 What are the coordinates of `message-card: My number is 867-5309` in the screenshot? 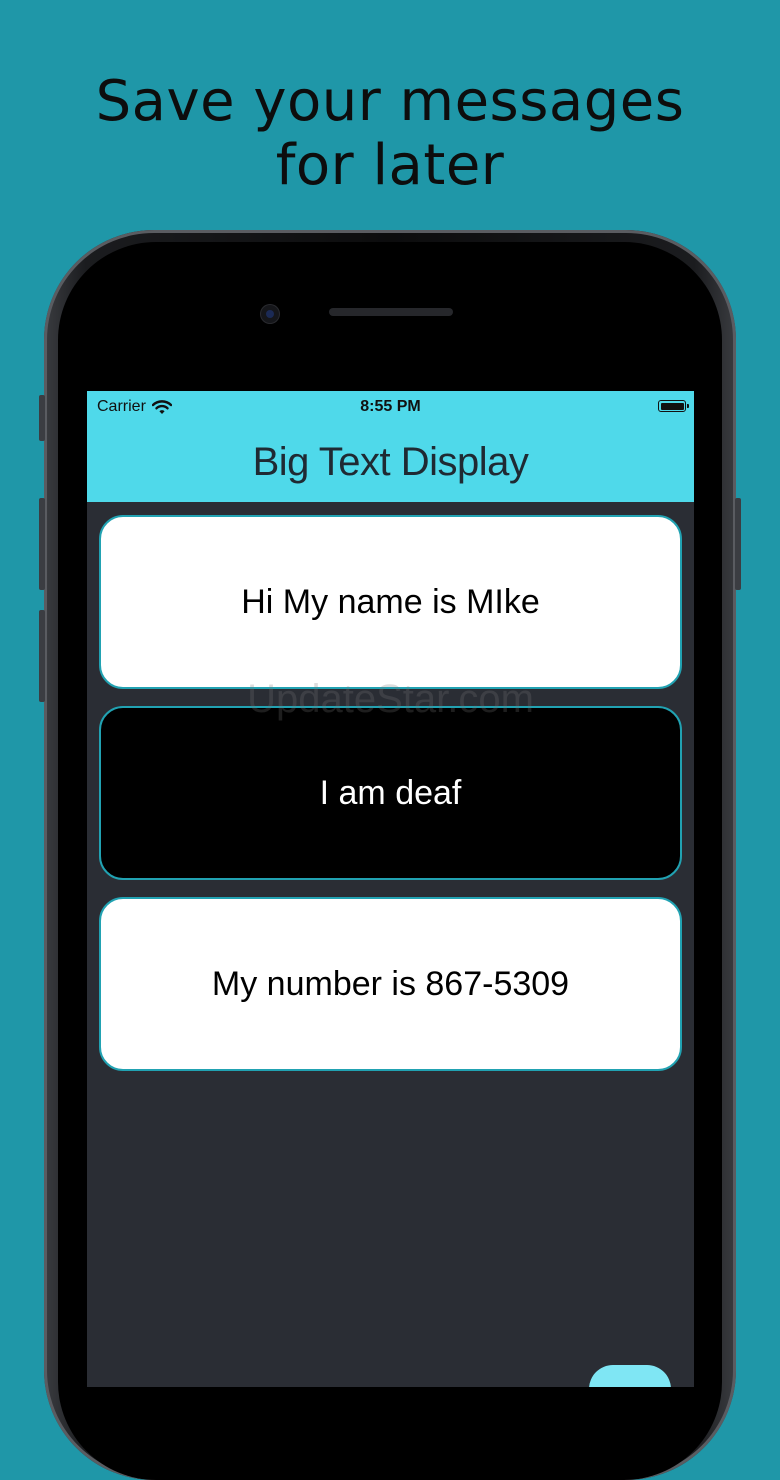 It's located at (390, 984).